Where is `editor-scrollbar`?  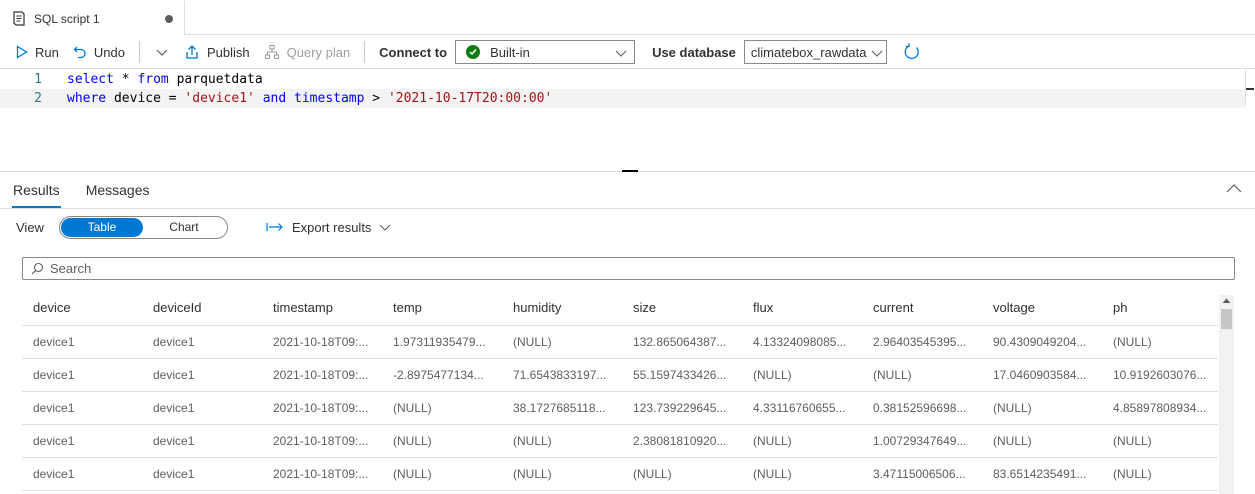 editor-scrollbar is located at coordinates (1250, 88).